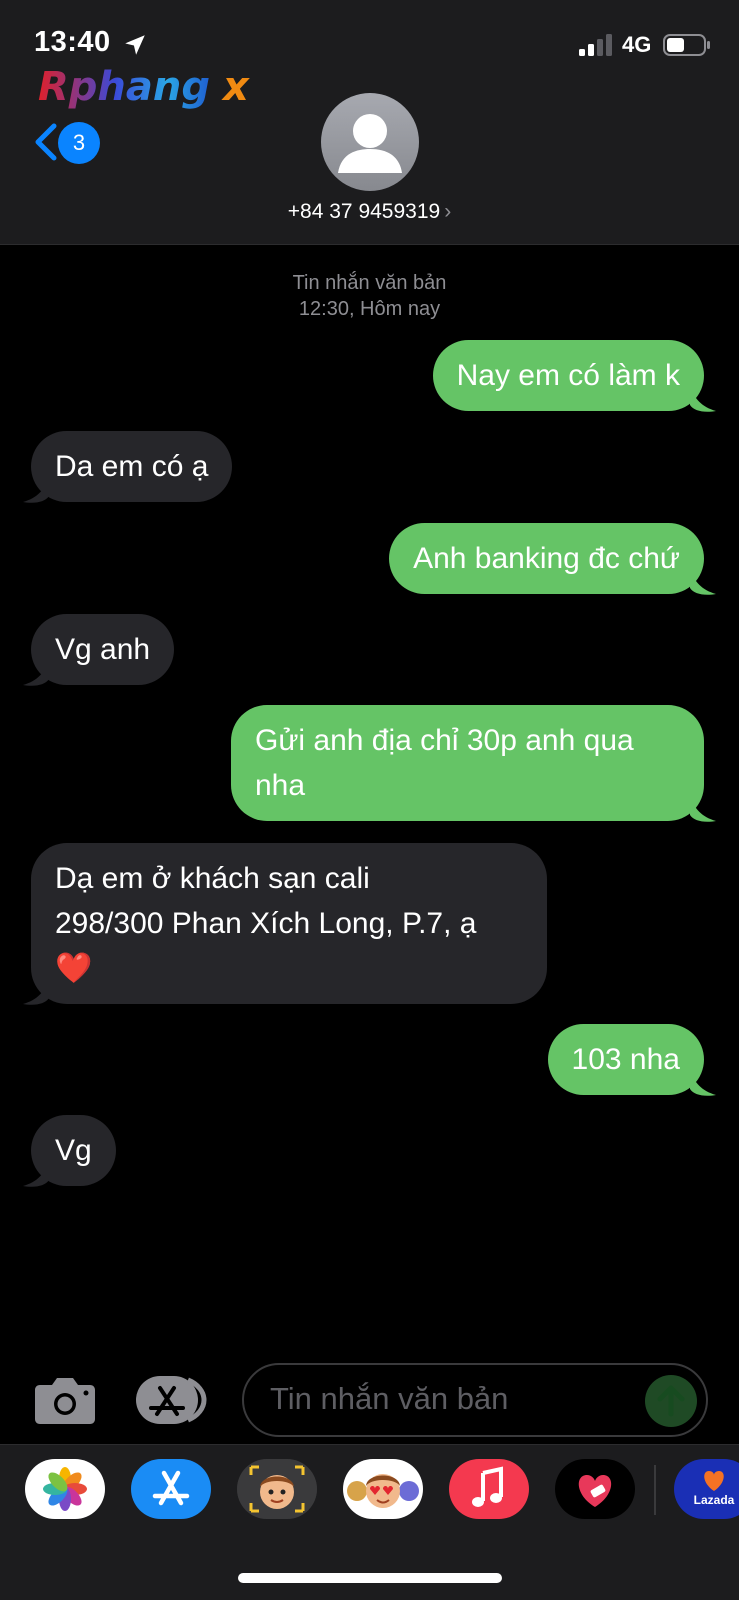 The height and width of the screenshot is (1600, 739). I want to click on incoming-message: Da em có ạ, so click(132, 466).